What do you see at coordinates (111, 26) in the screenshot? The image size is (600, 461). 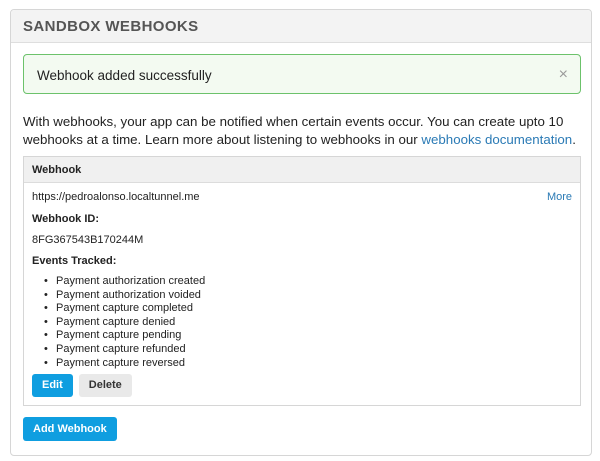 I see `panel-title: SANDBOX WEBHOOKS` at bounding box center [111, 26].